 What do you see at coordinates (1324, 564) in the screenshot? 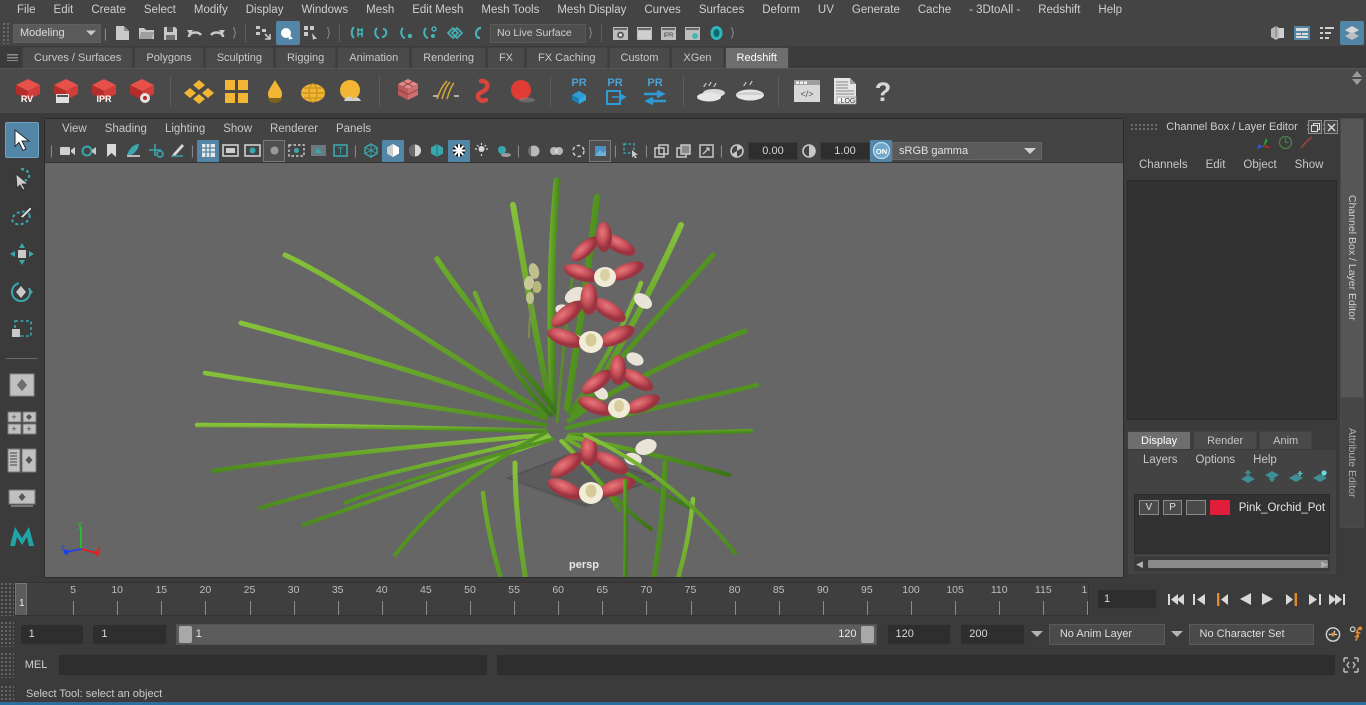
I see `scroll-right-icon: ▶` at bounding box center [1324, 564].